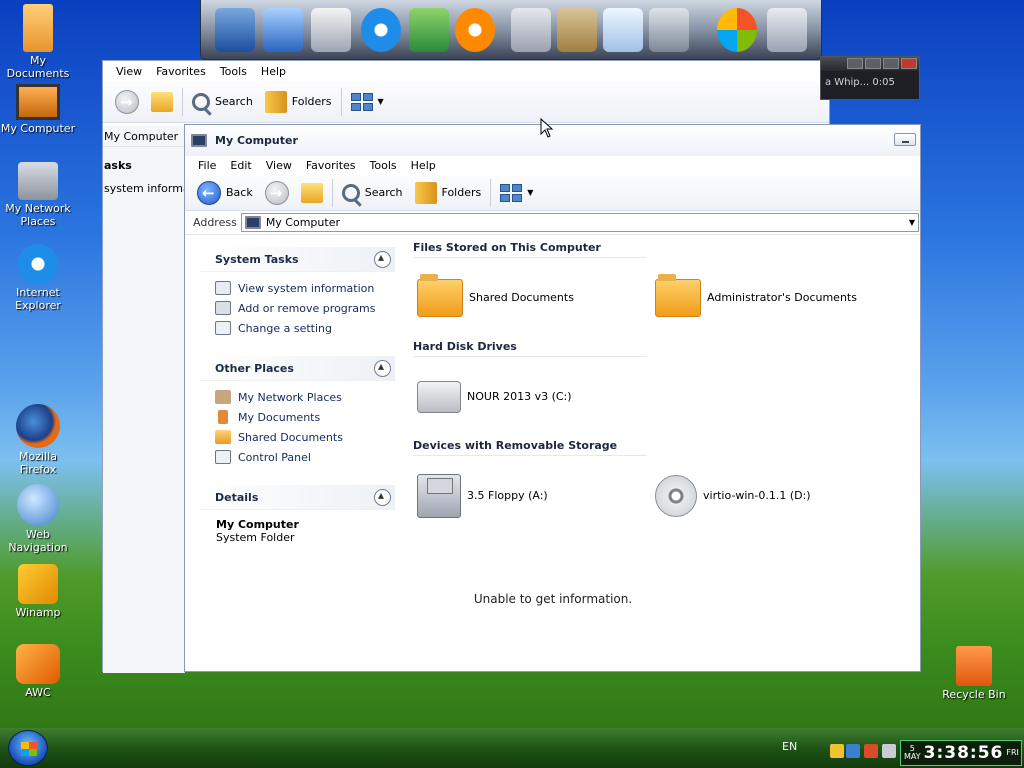 The width and height of the screenshot is (1024, 768). Describe the element at coordinates (853, 751) in the screenshot. I see `display-tray-icon` at that location.